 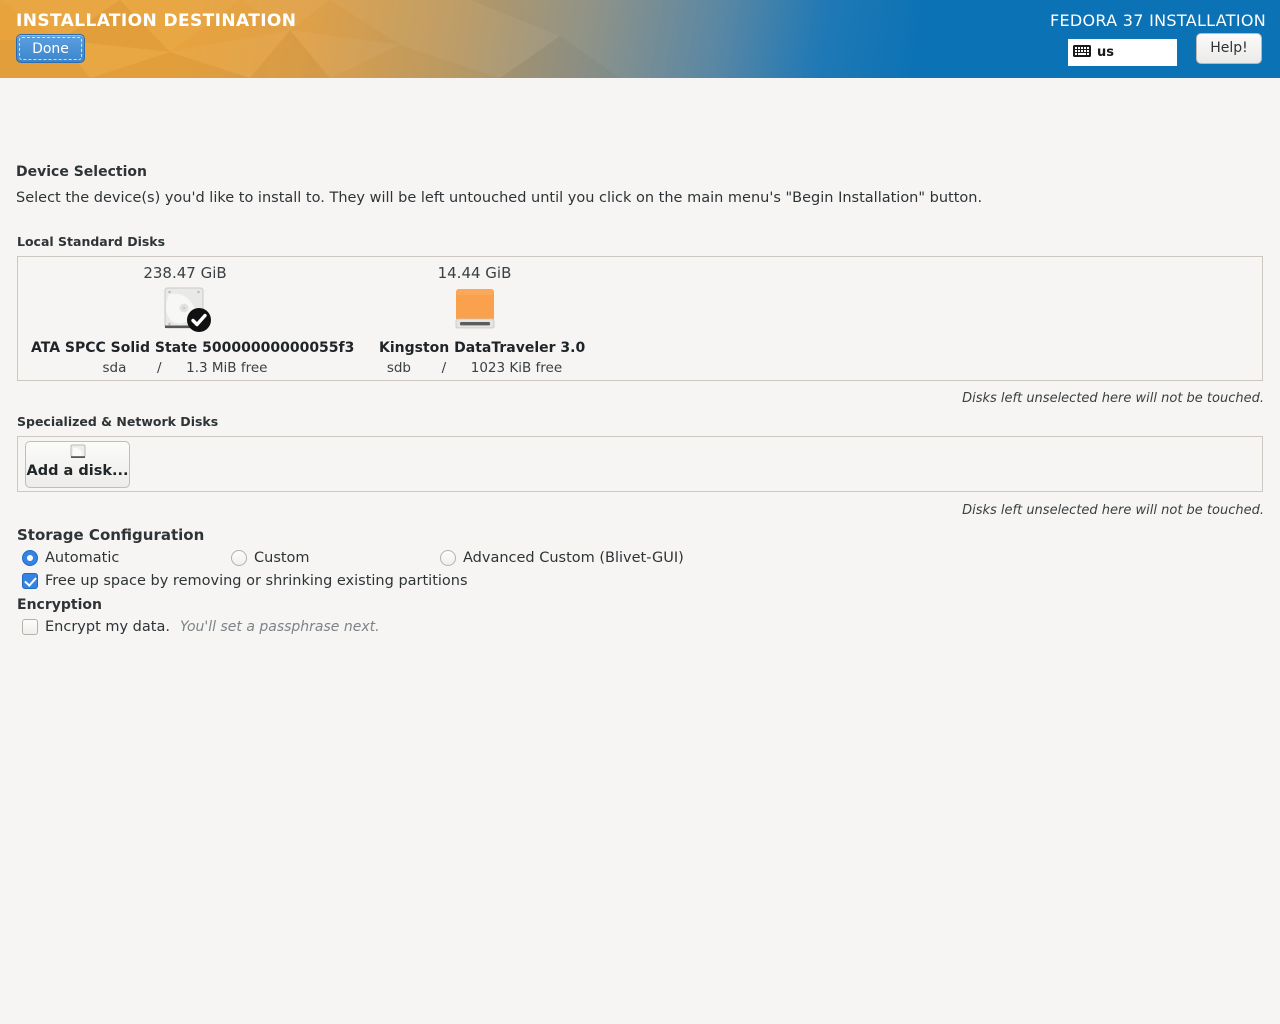 What do you see at coordinates (1105, 52) in the screenshot?
I see `keyboard-layout-label: us` at bounding box center [1105, 52].